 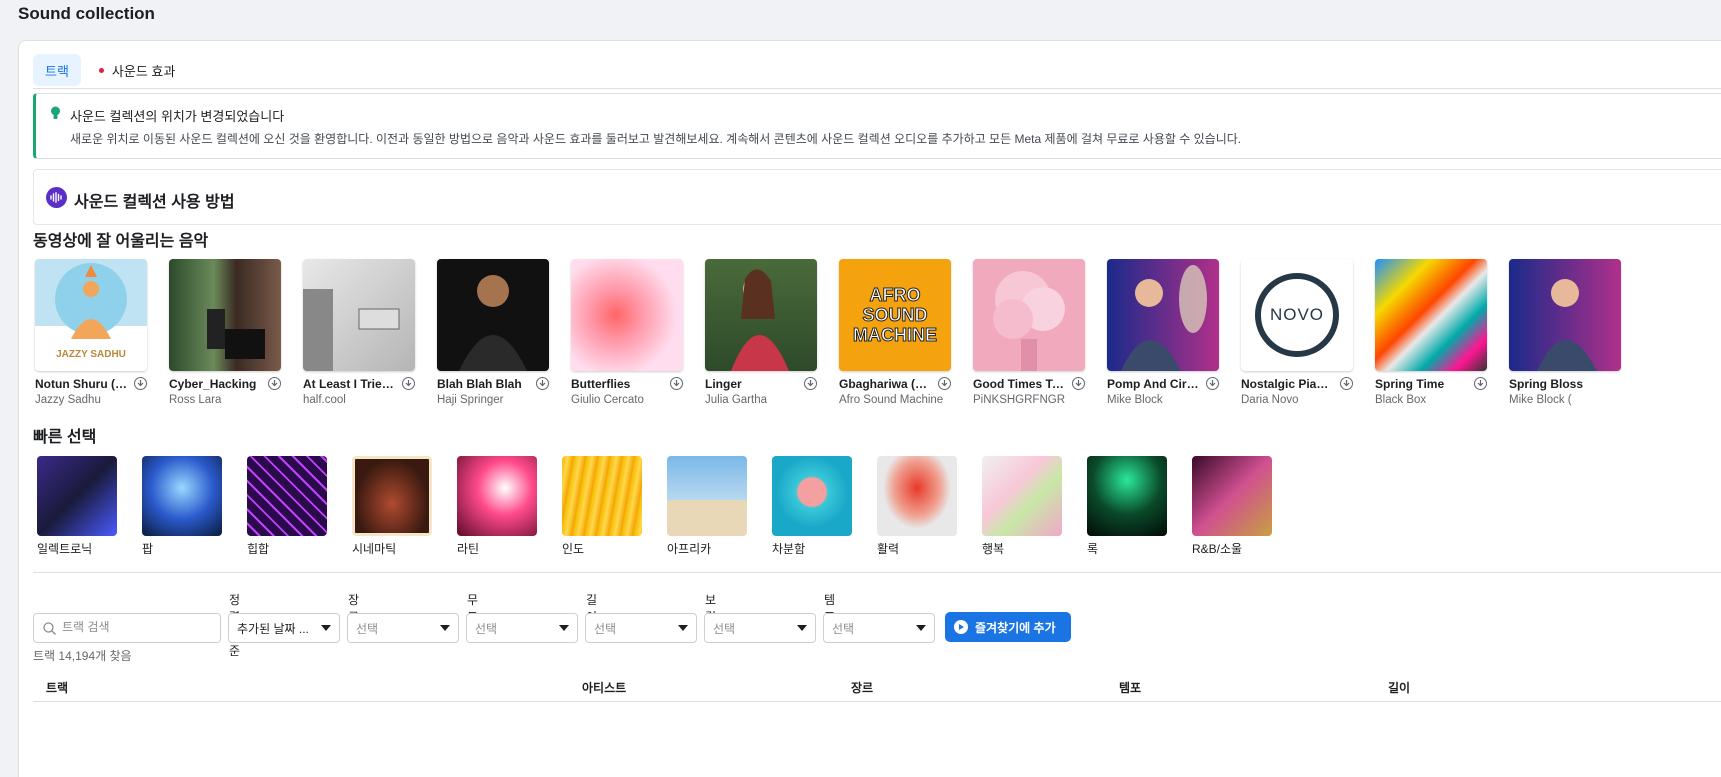 I want to click on track-artist: Jazzy Sadhu, so click(x=91, y=400).